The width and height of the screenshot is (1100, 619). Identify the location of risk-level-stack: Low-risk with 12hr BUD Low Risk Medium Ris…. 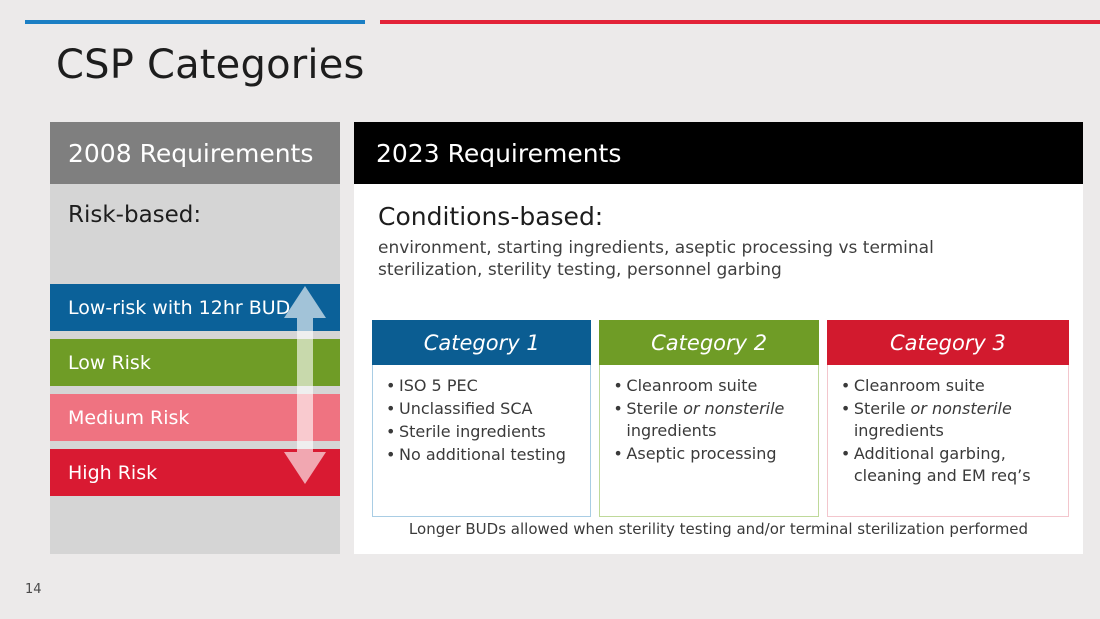
(195, 394).